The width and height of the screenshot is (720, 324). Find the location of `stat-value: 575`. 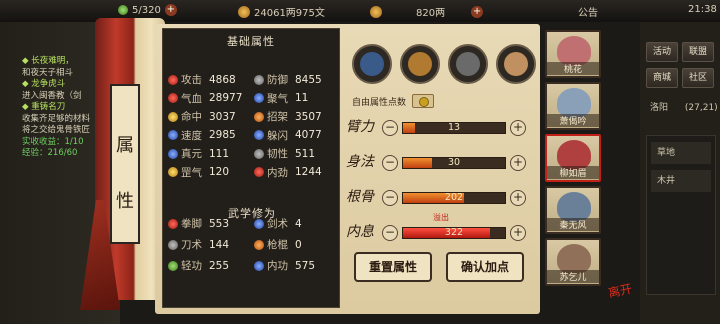

stat-value: 575 is located at coordinates (305, 265).